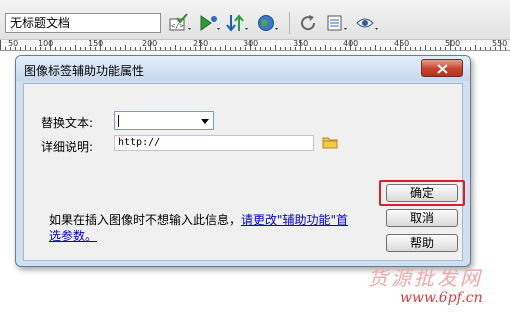  I want to click on close-icon, so click(442, 69).